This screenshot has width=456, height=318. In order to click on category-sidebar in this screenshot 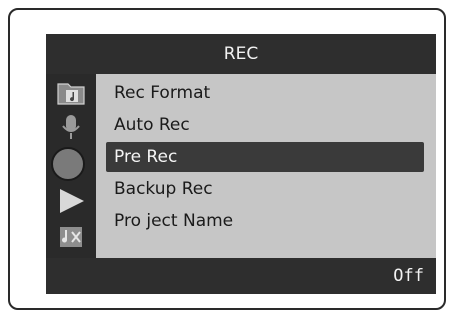, I will do `click(71, 166)`.